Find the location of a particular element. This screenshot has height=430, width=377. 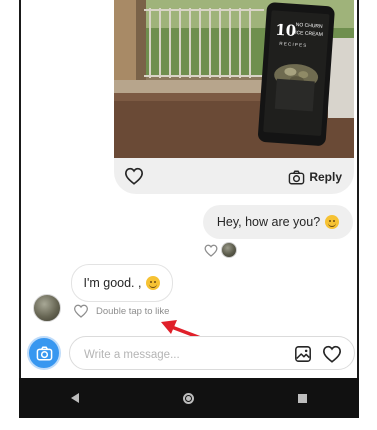

home-circle-icon is located at coordinates (188, 398).